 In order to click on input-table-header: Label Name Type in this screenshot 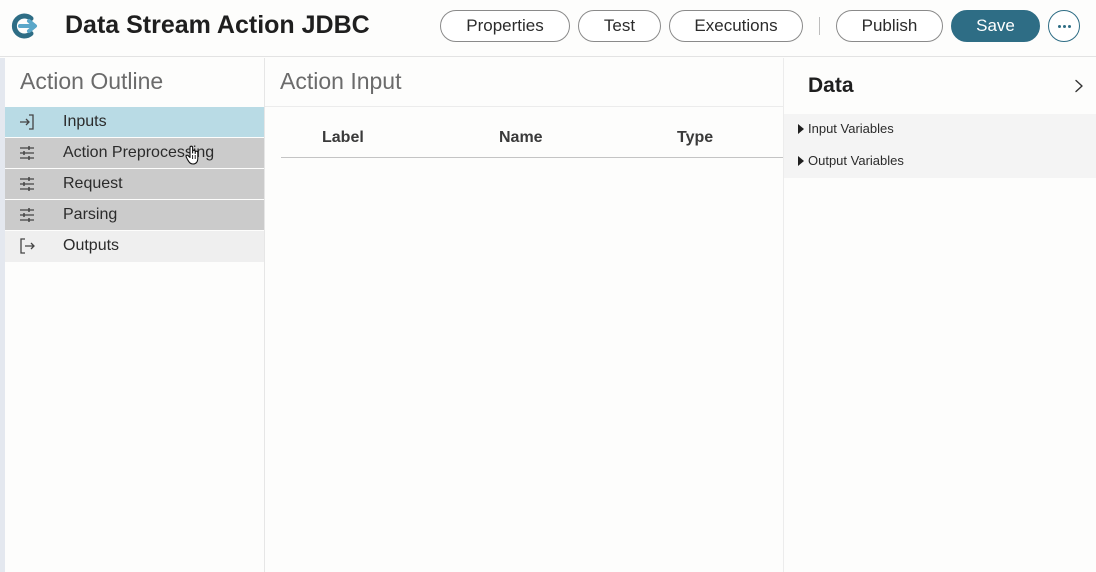, I will do `click(532, 143)`.